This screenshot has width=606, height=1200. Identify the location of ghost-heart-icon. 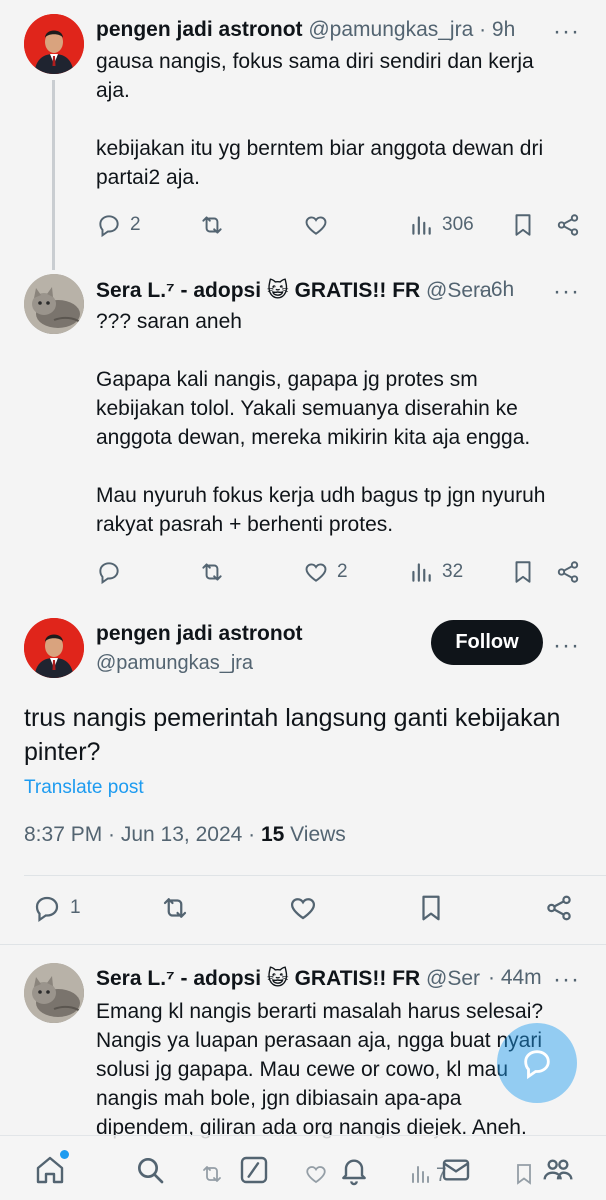
(316, 1175).